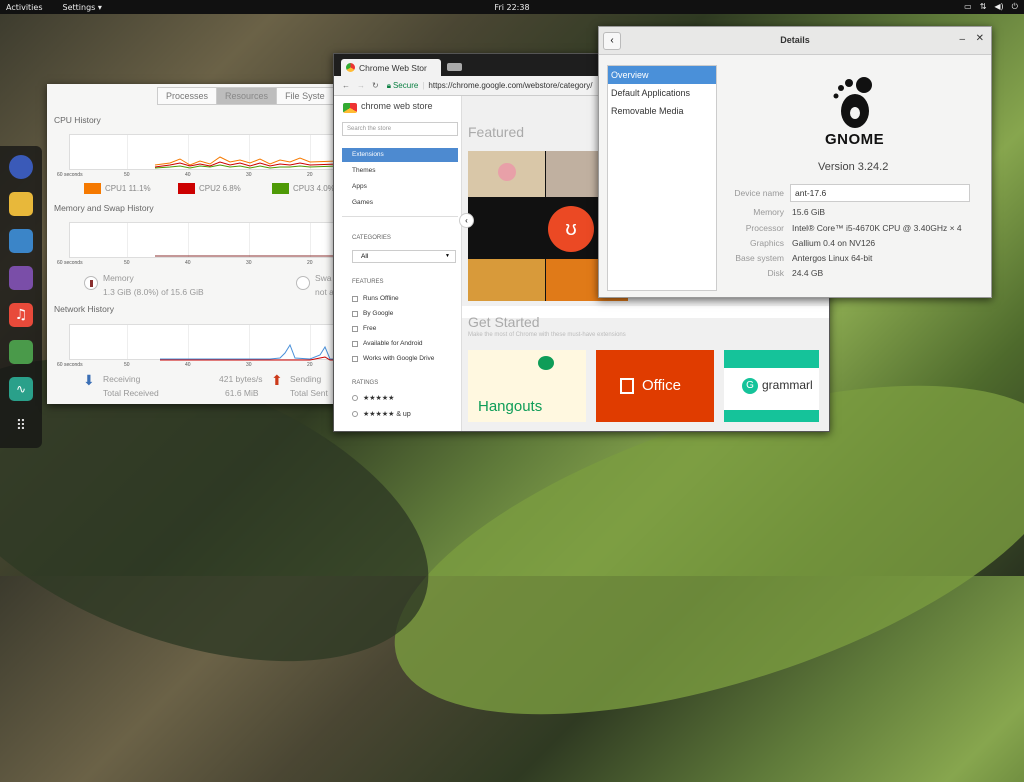 The image size is (1024, 782). I want to click on activities-button: Activities, so click(24, 7).